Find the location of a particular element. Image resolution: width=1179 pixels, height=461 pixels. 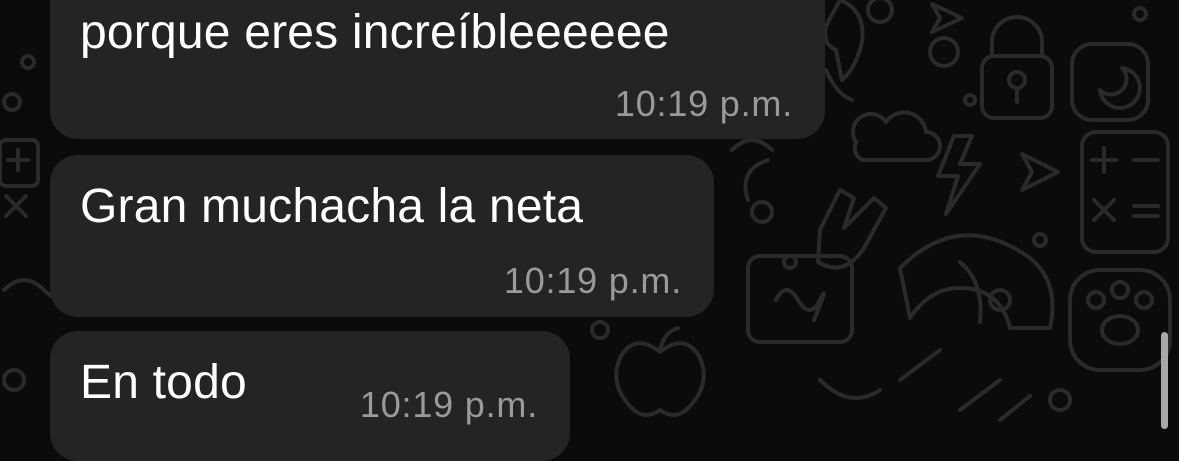

message-text: En todo is located at coordinates (163, 382).